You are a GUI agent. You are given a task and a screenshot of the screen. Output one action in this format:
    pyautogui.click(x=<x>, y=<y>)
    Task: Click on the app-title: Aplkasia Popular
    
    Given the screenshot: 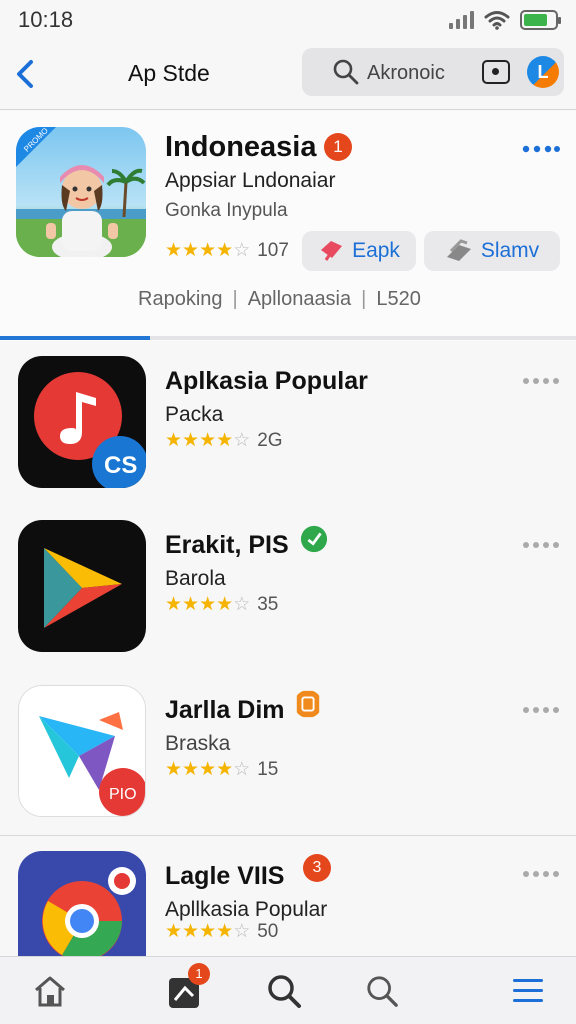 What is the action you would take?
    pyautogui.click(x=266, y=381)
    